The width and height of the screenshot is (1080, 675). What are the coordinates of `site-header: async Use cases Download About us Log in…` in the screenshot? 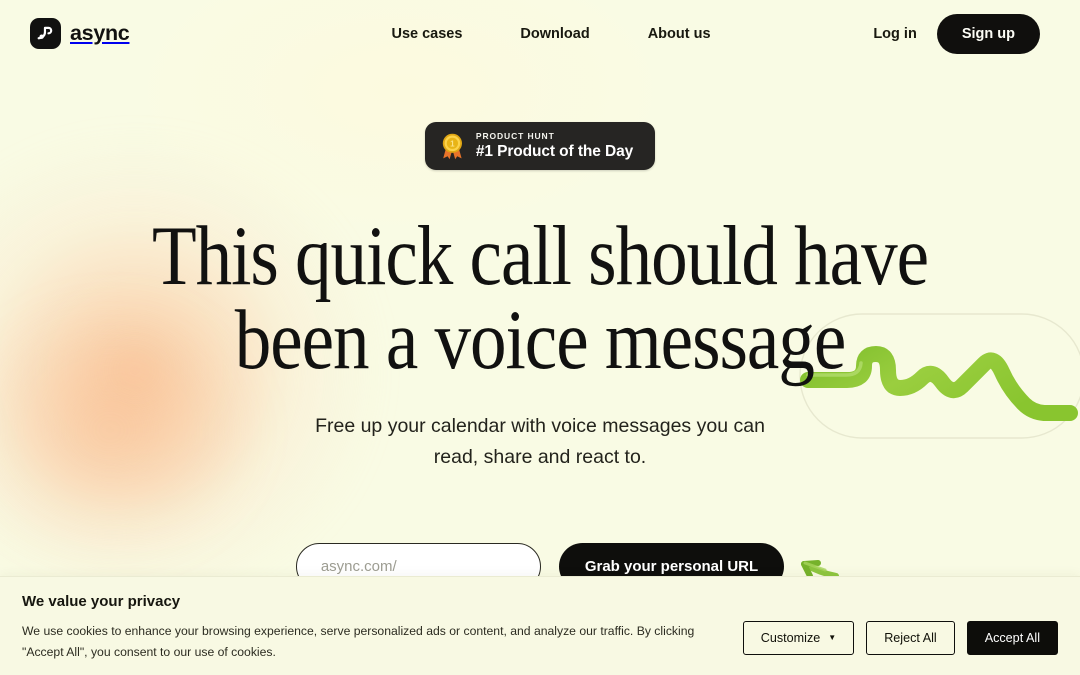 It's located at (540, 33).